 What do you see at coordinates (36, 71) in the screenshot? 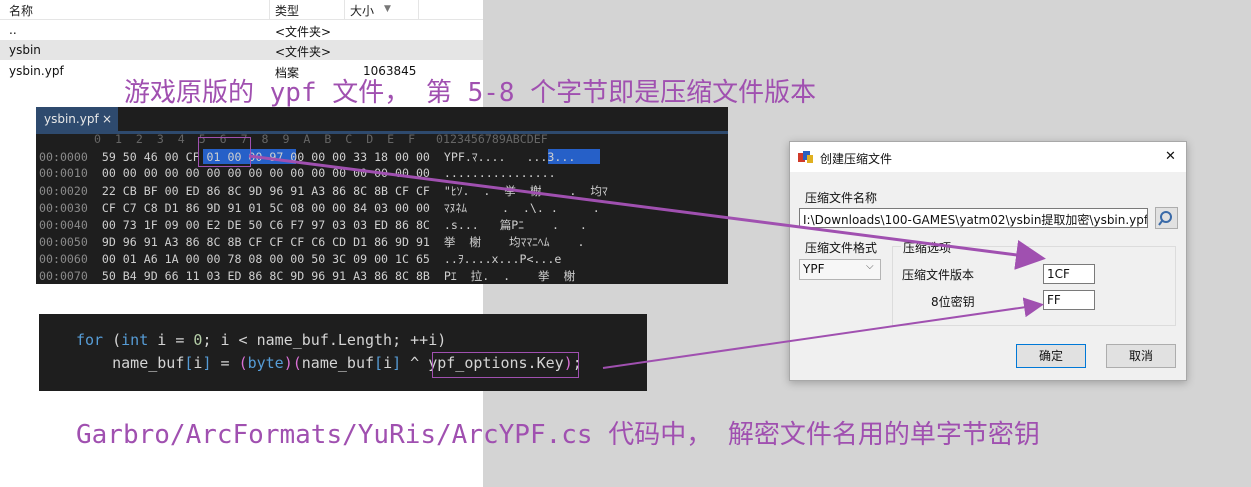
I see `file-name: ysbin.ypf` at bounding box center [36, 71].